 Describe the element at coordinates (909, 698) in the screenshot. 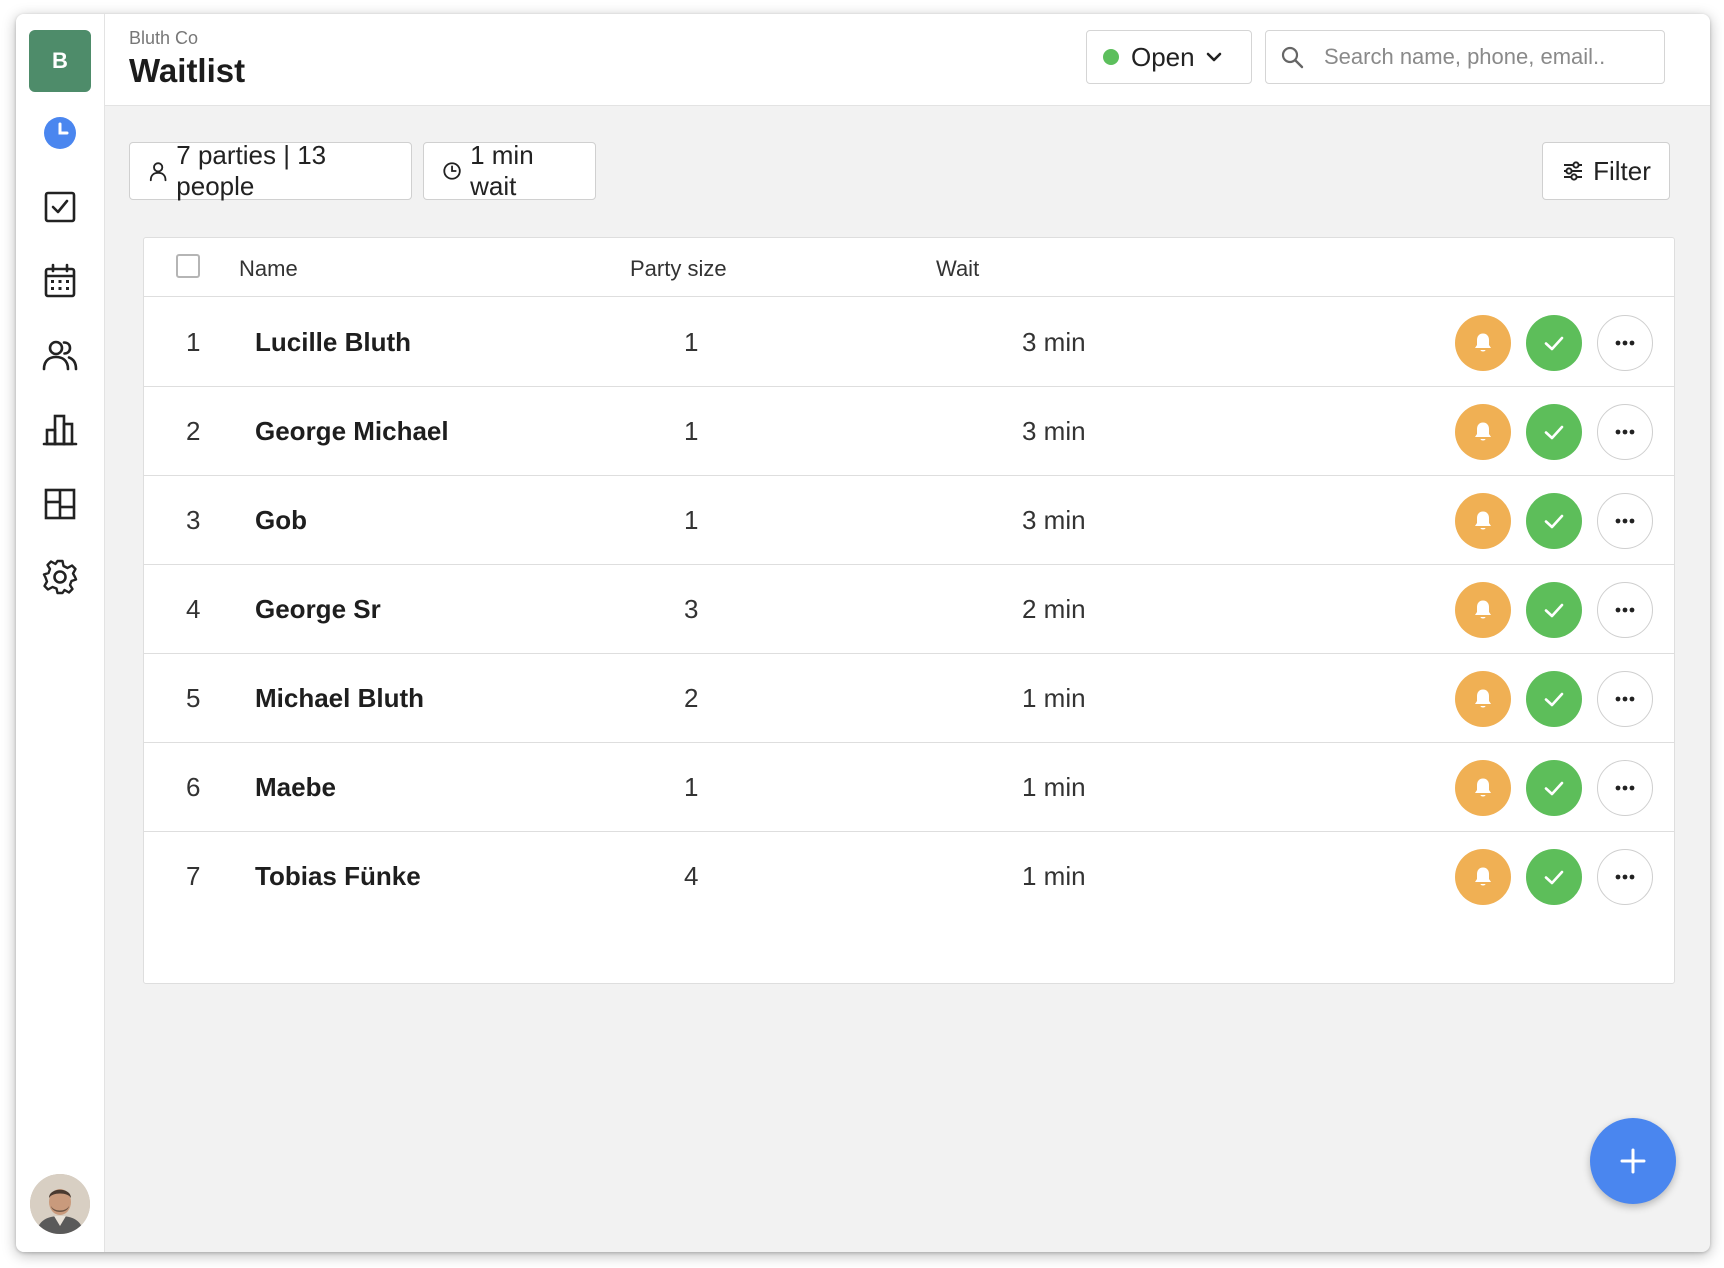

I see `table-row: 5 Michael Bluth 2 1 min` at that location.